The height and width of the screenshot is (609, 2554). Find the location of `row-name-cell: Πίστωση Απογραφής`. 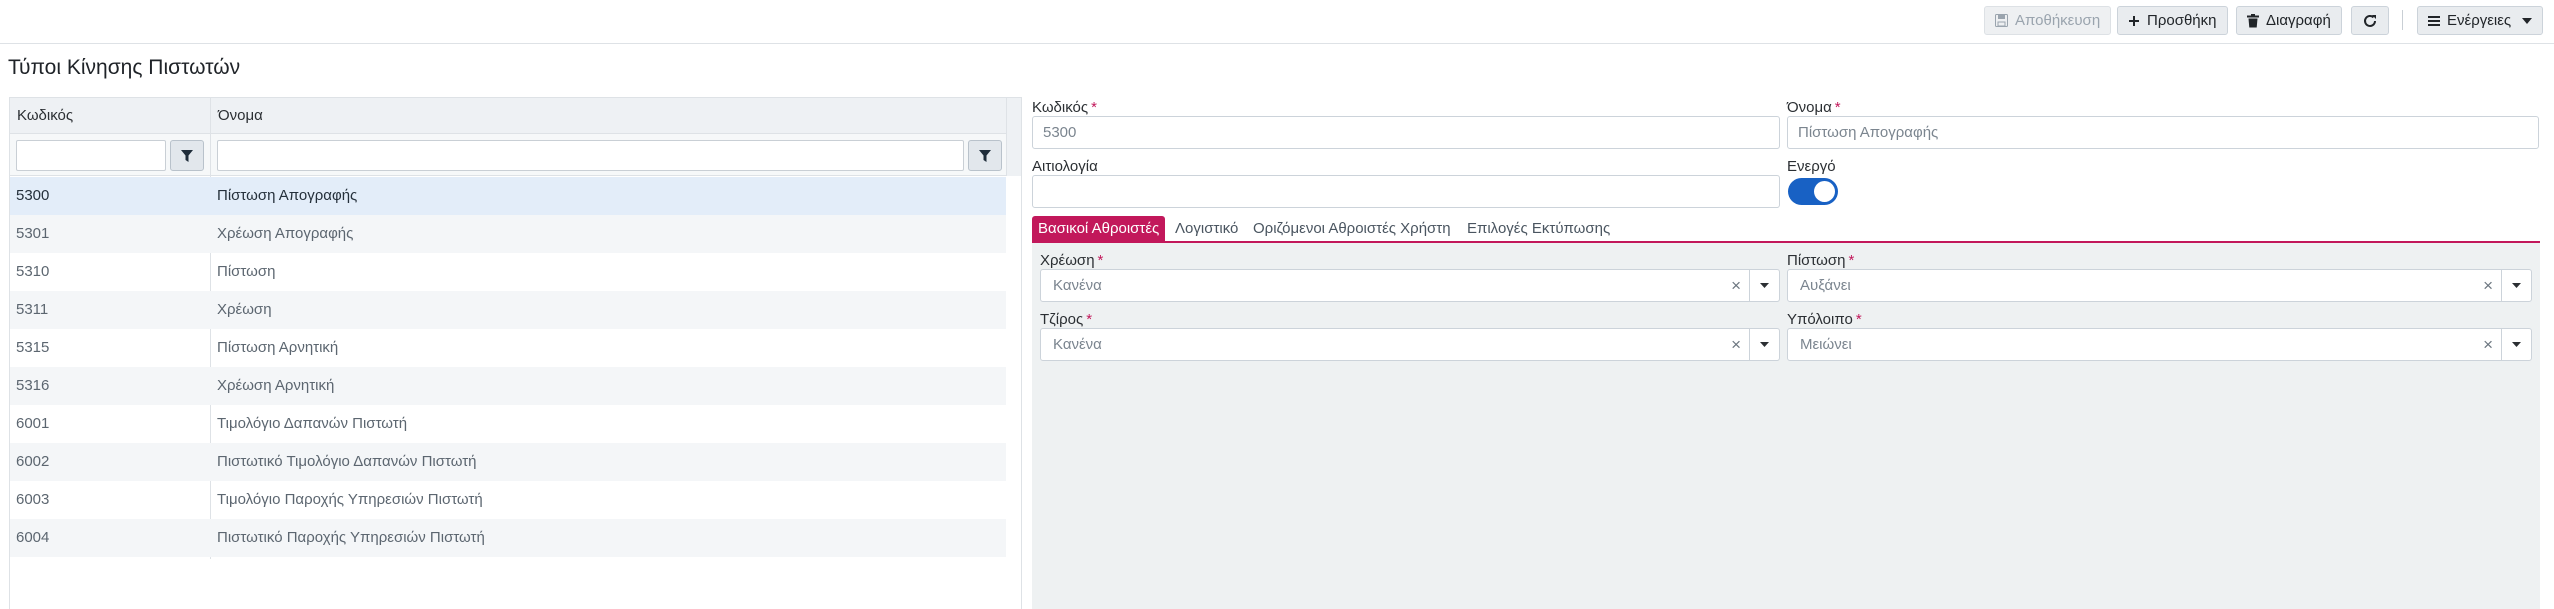

row-name-cell: Πίστωση Απογραφής is located at coordinates (287, 195).